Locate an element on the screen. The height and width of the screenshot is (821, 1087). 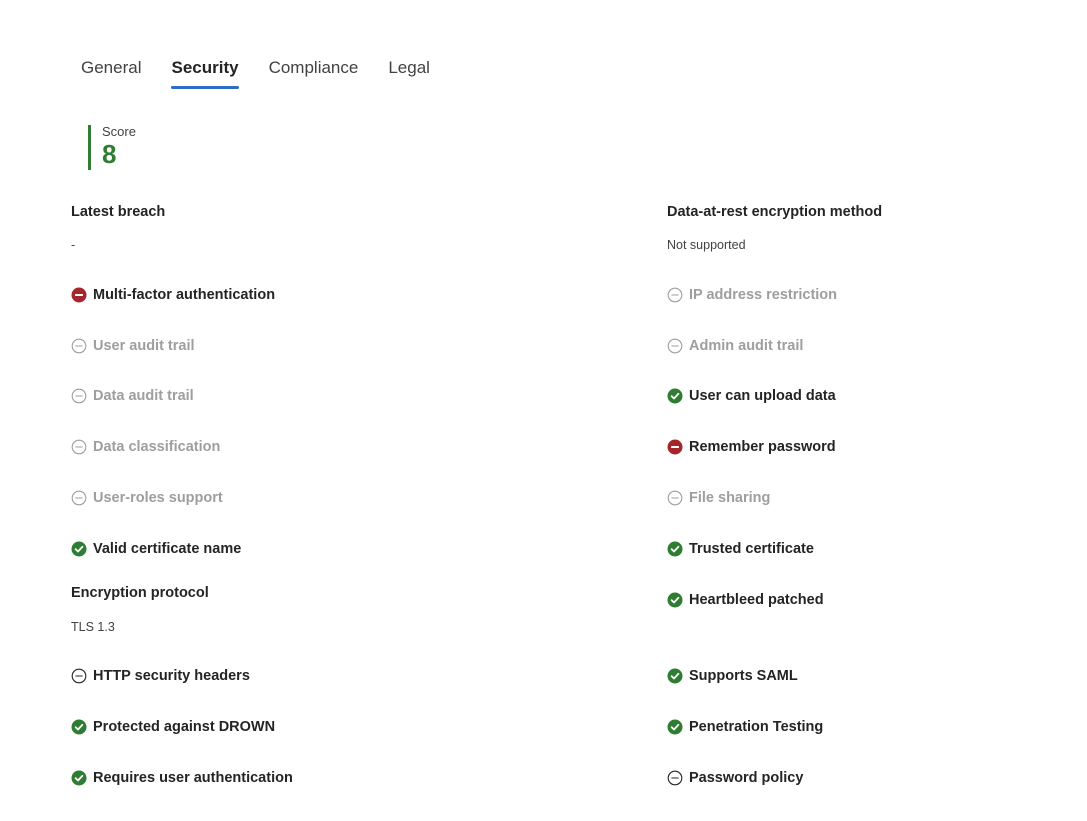
data-at-rest-label: Data-at-rest encryption method is located at coordinates (775, 212).